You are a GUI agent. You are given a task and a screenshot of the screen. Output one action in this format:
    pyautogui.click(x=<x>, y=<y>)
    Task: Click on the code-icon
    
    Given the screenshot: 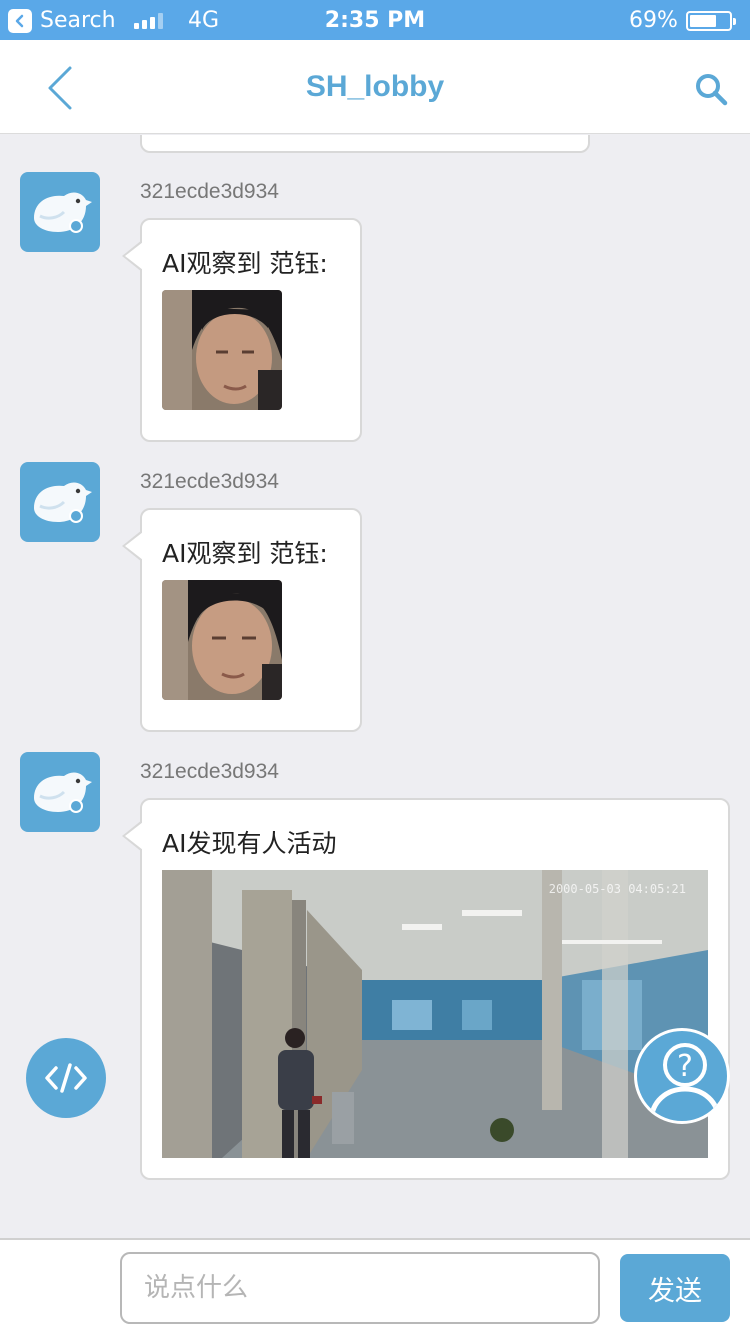 What is the action you would take?
    pyautogui.click(x=66, y=1078)
    